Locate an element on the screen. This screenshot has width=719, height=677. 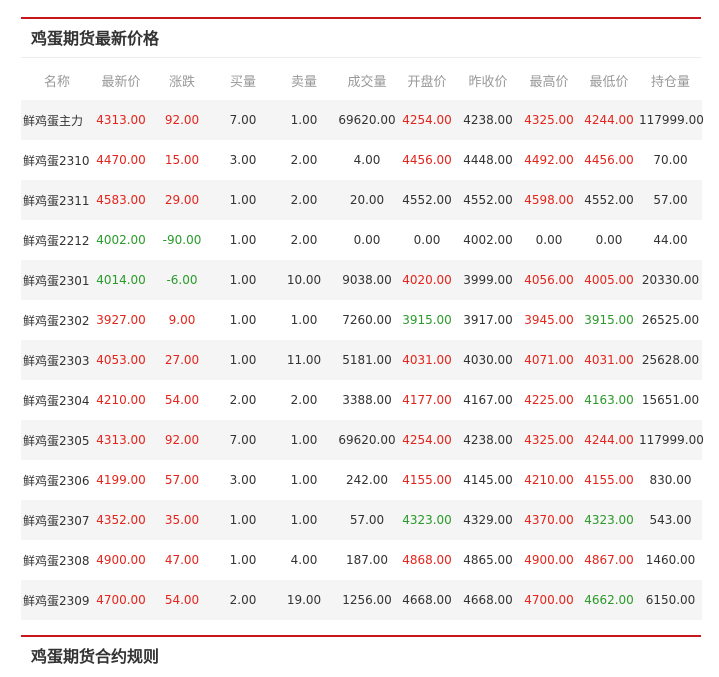
column-header: 卖量 is located at coordinates (303, 82).